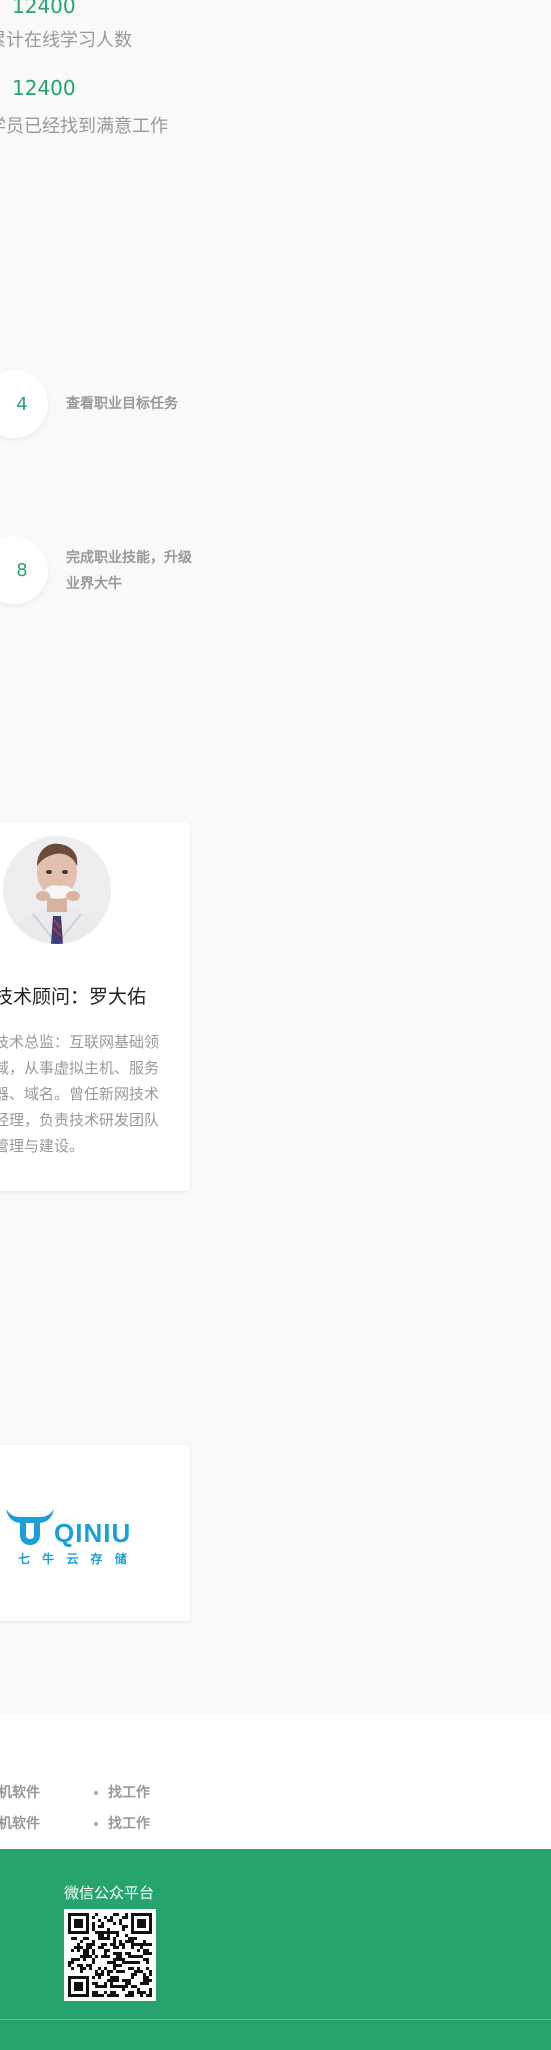 The image size is (551, 2050). What do you see at coordinates (122, 404) in the screenshot?
I see `step-4-text: 查看职业目标任务` at bounding box center [122, 404].